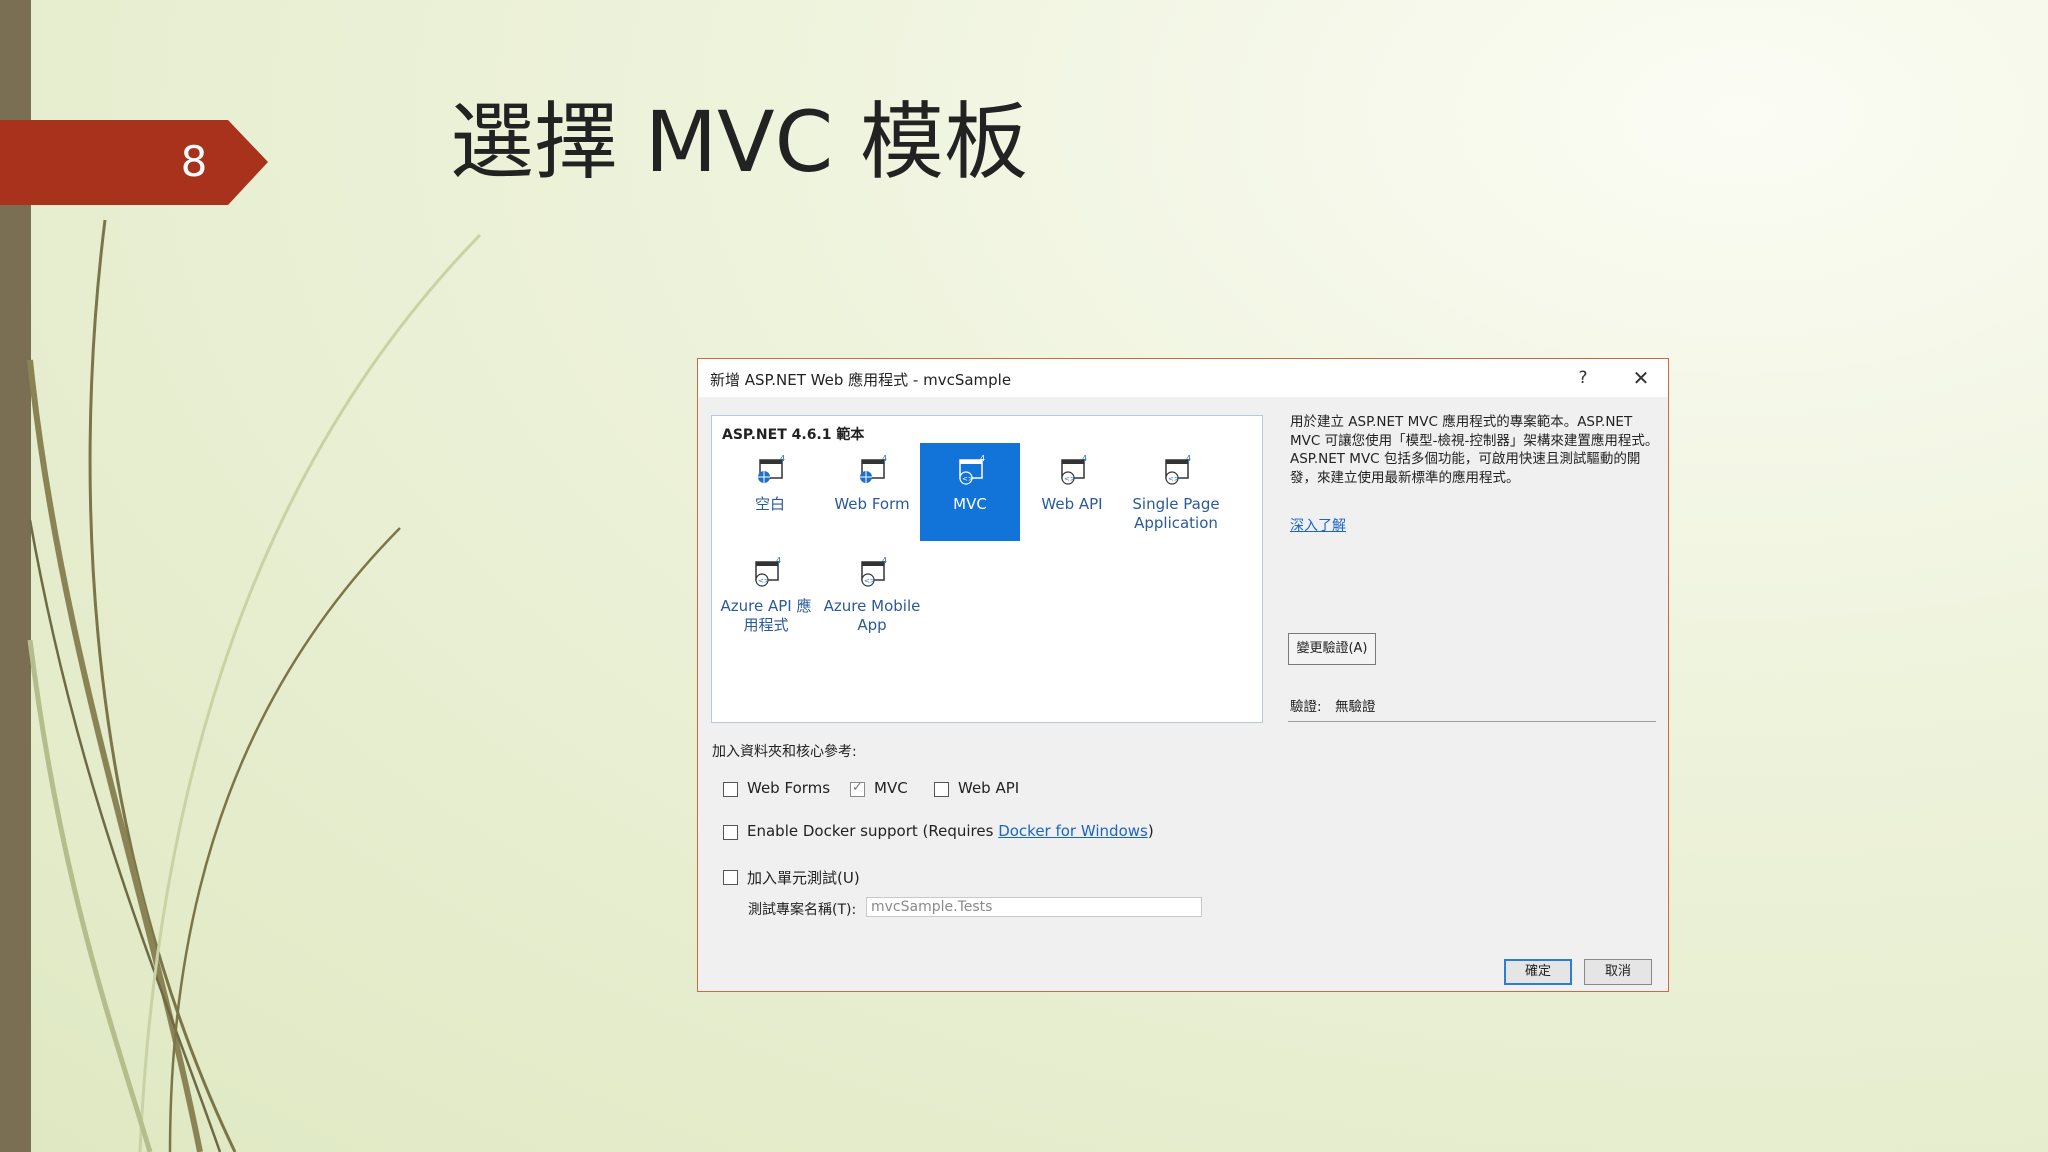  What do you see at coordinates (194, 161) in the screenshot?
I see `slide-number: 8` at bounding box center [194, 161].